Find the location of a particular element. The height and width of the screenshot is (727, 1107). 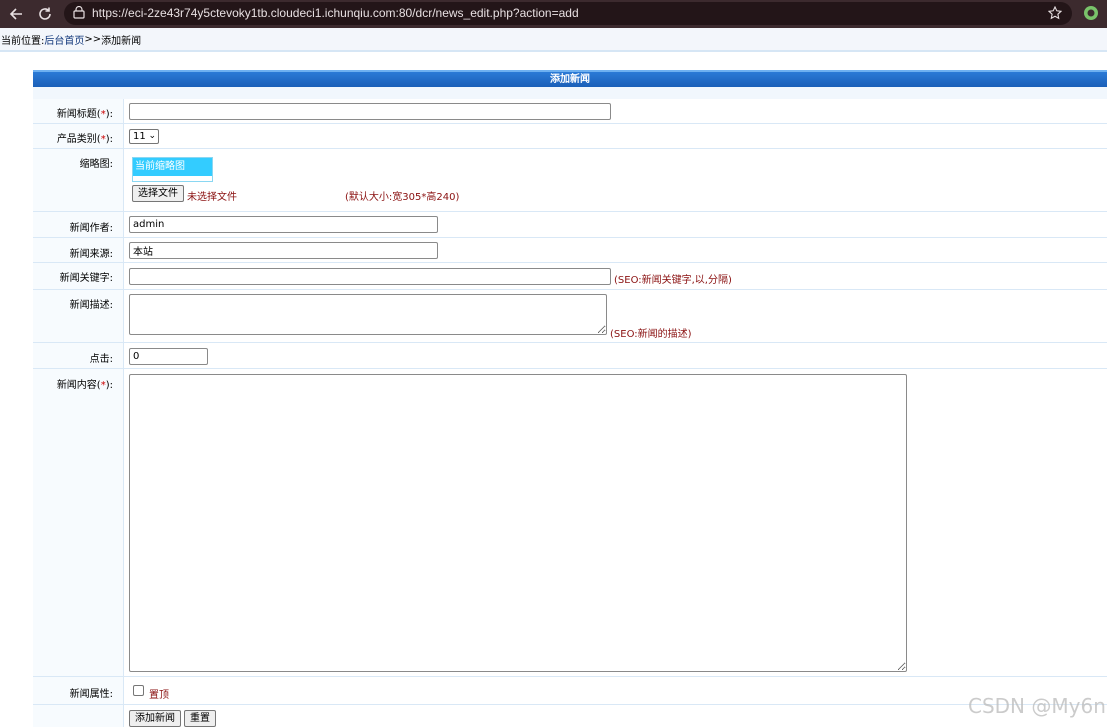

form-title: 添加新闻 is located at coordinates (570, 78).